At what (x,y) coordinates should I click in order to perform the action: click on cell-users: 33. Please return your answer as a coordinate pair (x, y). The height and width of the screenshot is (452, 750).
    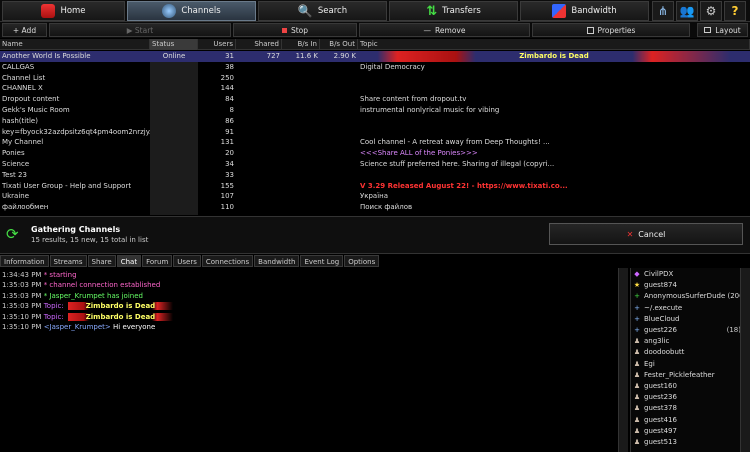
    Looking at the image, I should click on (229, 174).